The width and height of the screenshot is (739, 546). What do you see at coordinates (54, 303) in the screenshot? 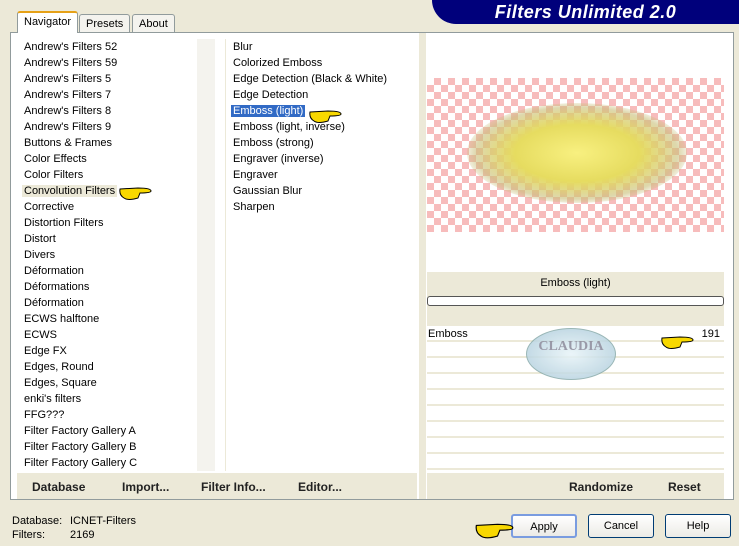
I see `category-item-label: Déformation` at bounding box center [54, 303].